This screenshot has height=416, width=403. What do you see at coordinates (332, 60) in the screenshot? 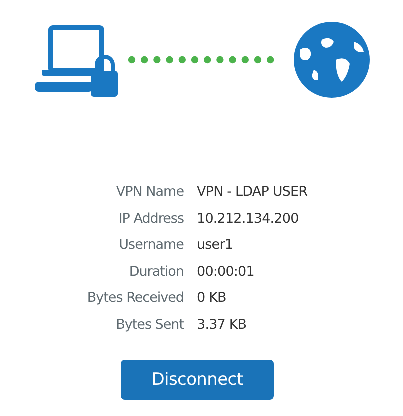
I see `globe-icon` at bounding box center [332, 60].